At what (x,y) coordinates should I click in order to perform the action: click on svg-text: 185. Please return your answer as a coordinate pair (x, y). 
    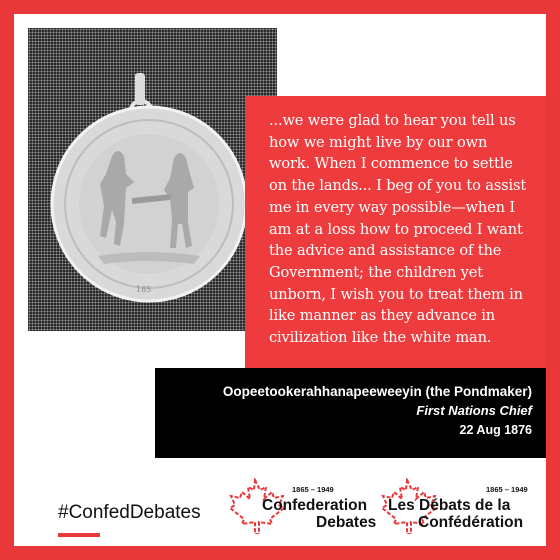
    Looking at the image, I should click on (143, 289).